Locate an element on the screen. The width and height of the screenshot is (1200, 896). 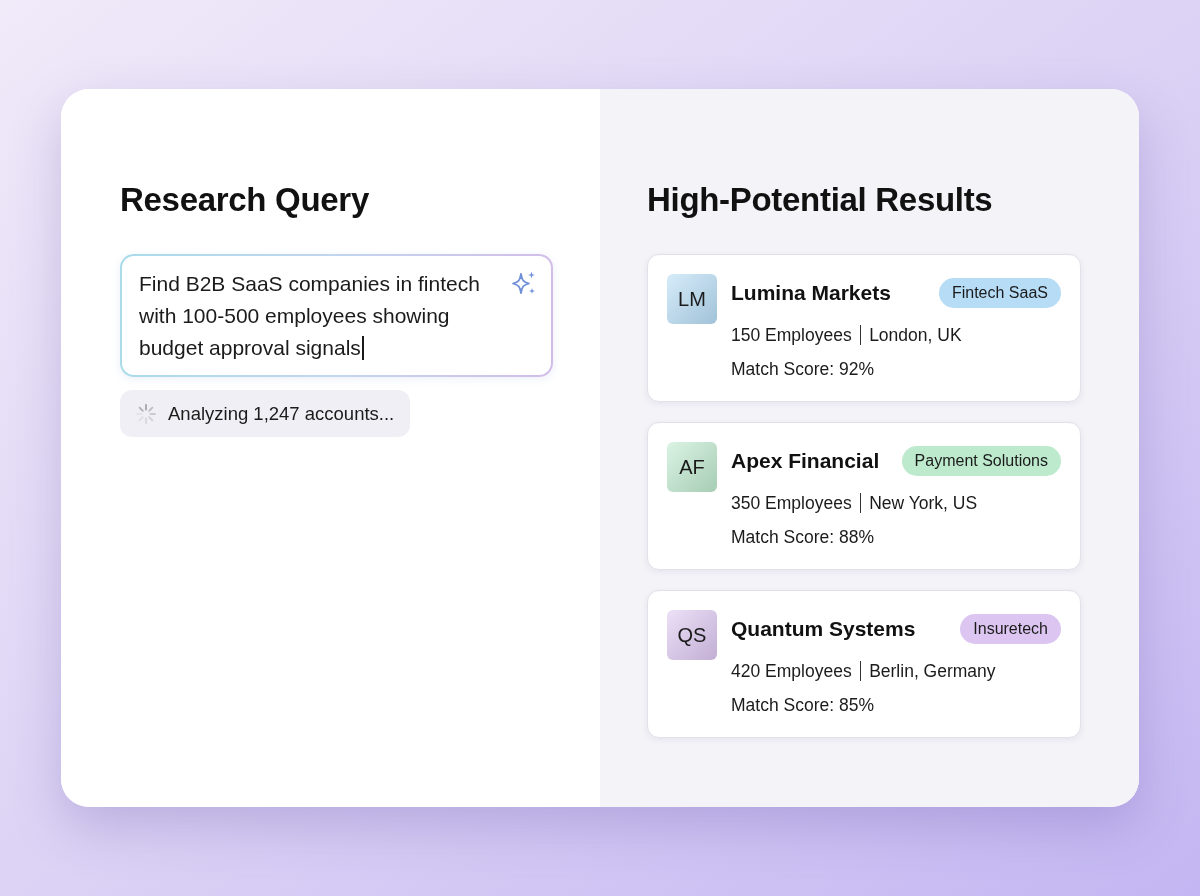
panel-title: High-Potential Results is located at coordinates (820, 200).